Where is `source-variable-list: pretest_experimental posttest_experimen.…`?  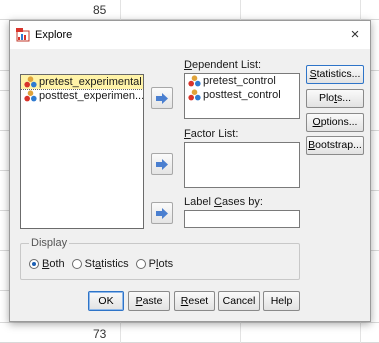 source-variable-list: pretest_experimental posttest_experimen.… is located at coordinates (82, 151).